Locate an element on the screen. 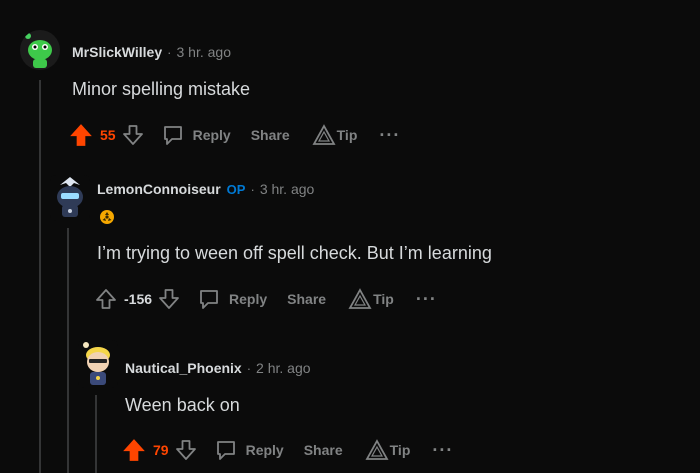 This screenshot has height=473, width=700. comment-header: MrSlickWilley · 3 hr. ago is located at coordinates (151, 52).